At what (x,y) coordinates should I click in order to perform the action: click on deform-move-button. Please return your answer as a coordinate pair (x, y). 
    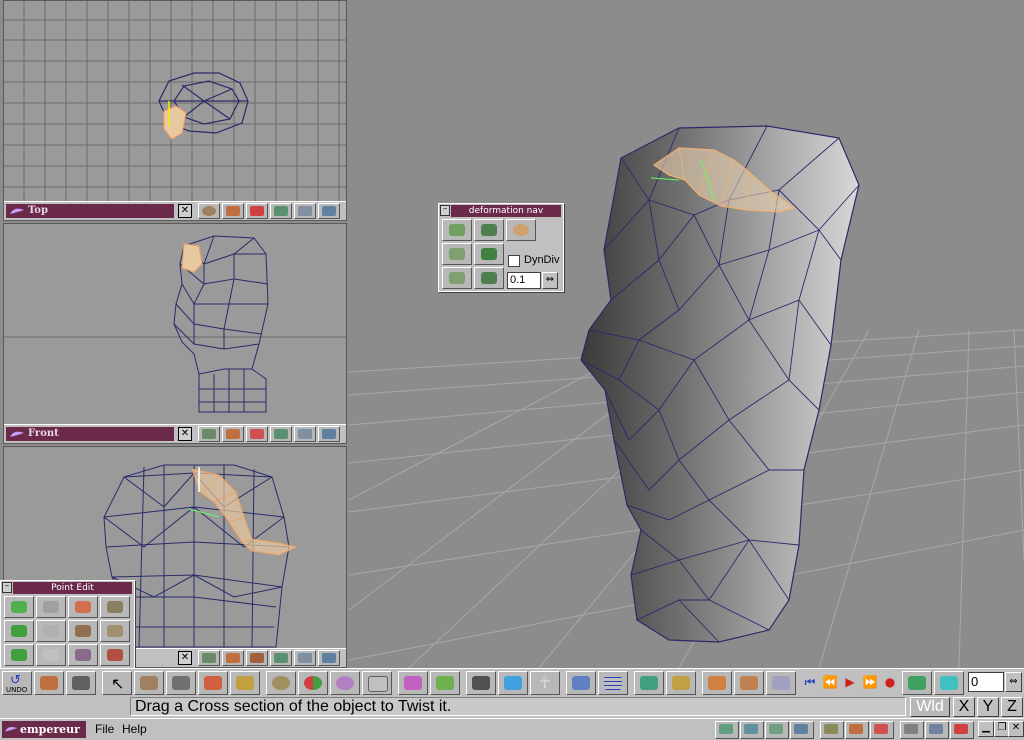
    Looking at the image, I should click on (457, 230).